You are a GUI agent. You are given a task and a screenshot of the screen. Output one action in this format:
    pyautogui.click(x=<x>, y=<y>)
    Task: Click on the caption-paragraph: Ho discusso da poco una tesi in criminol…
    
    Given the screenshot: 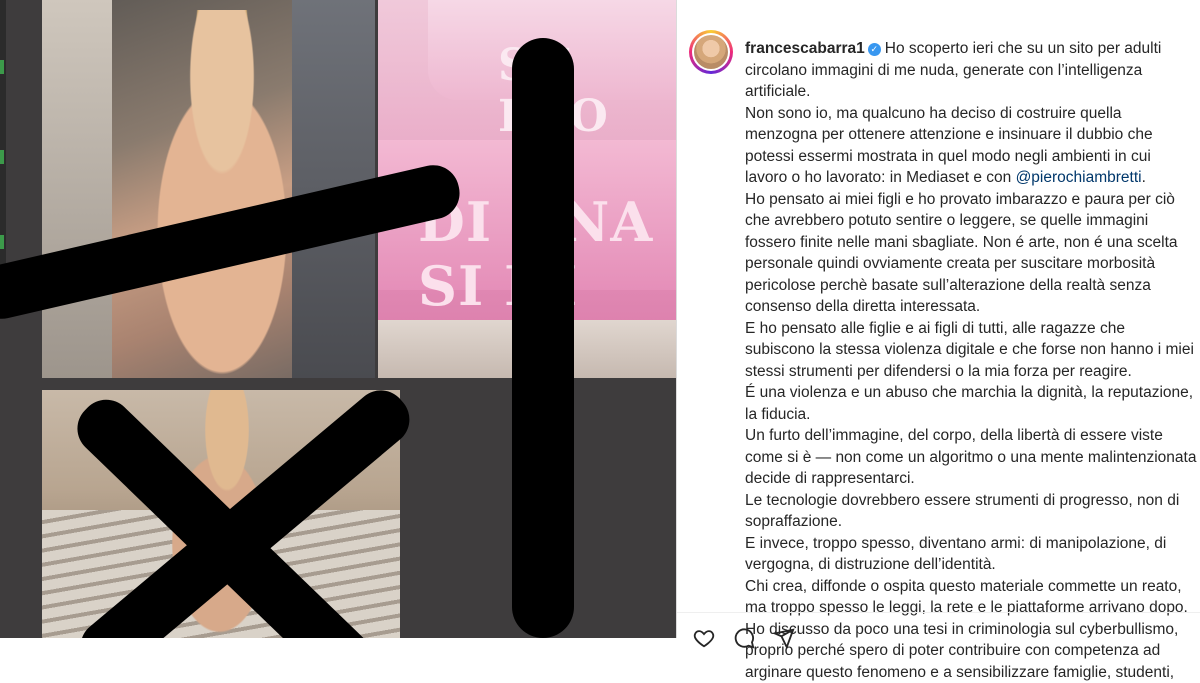 What is the action you would take?
    pyautogui.click(x=971, y=651)
    